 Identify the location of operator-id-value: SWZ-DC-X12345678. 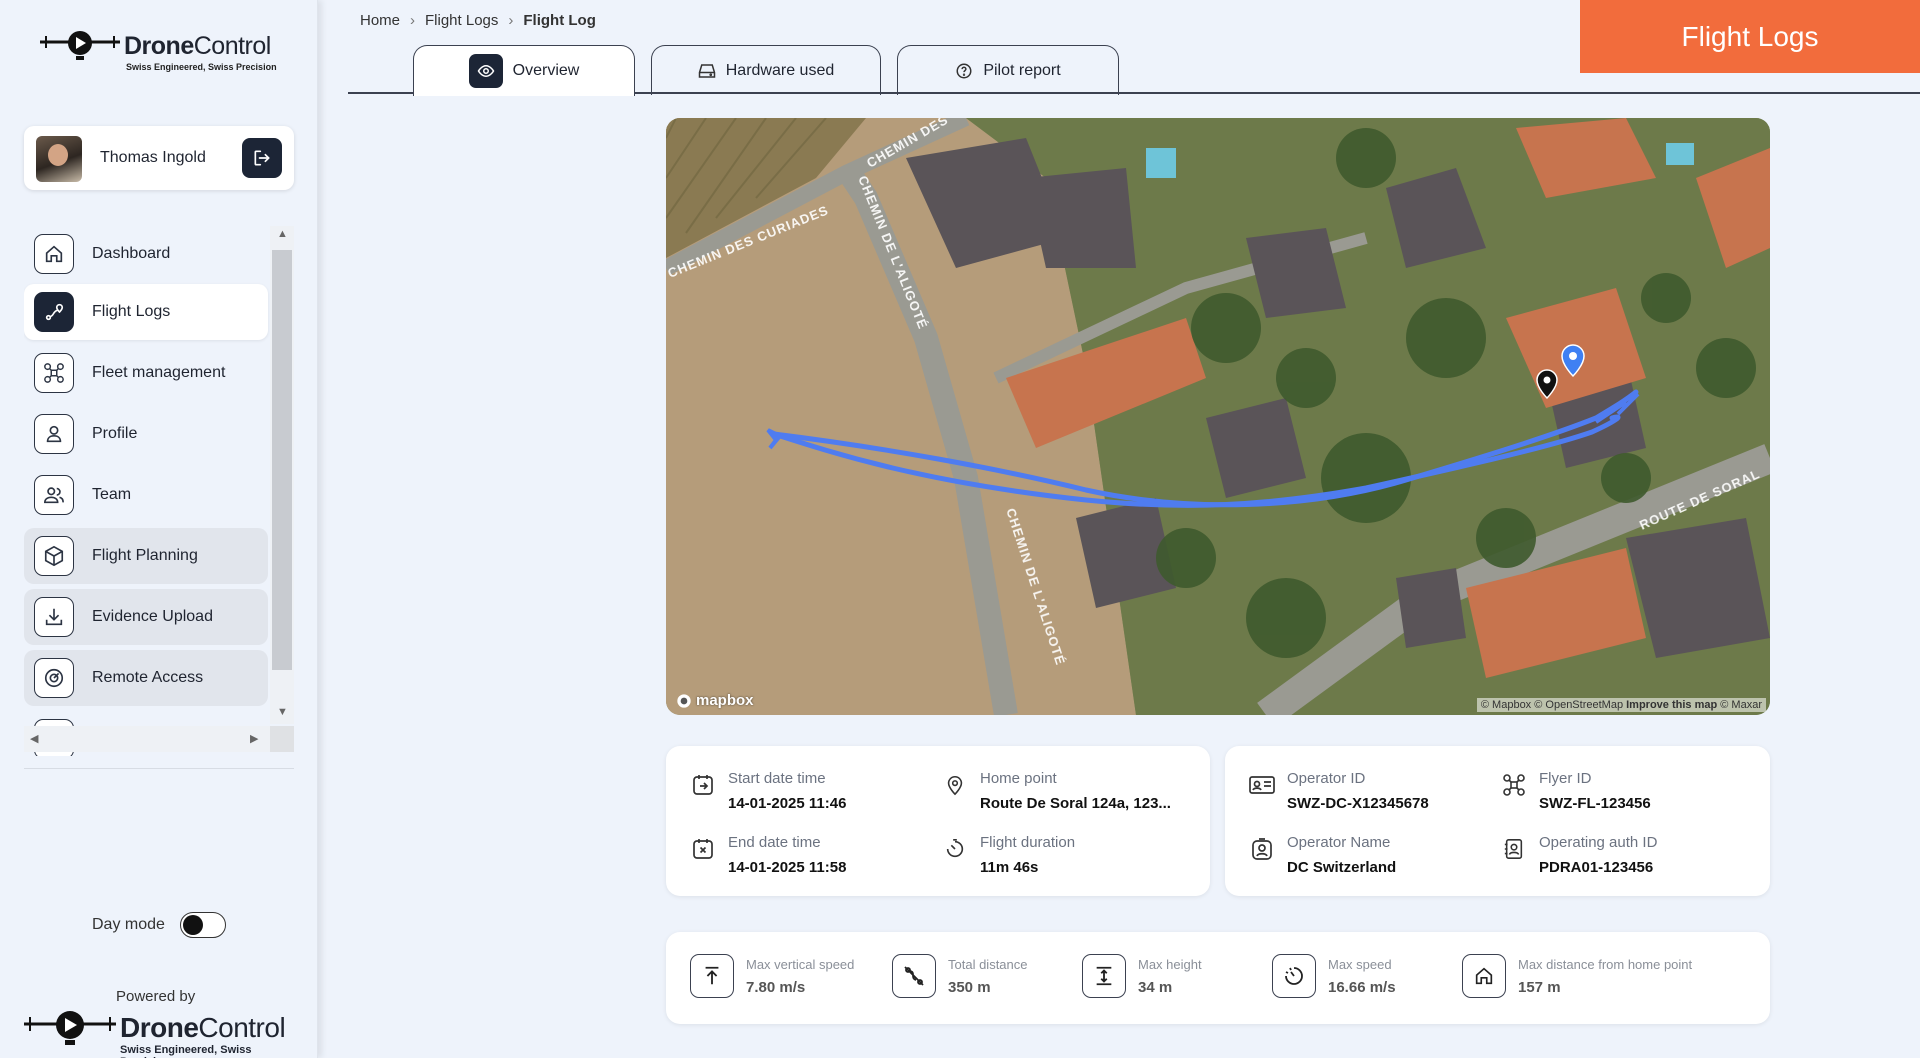
(1358, 803).